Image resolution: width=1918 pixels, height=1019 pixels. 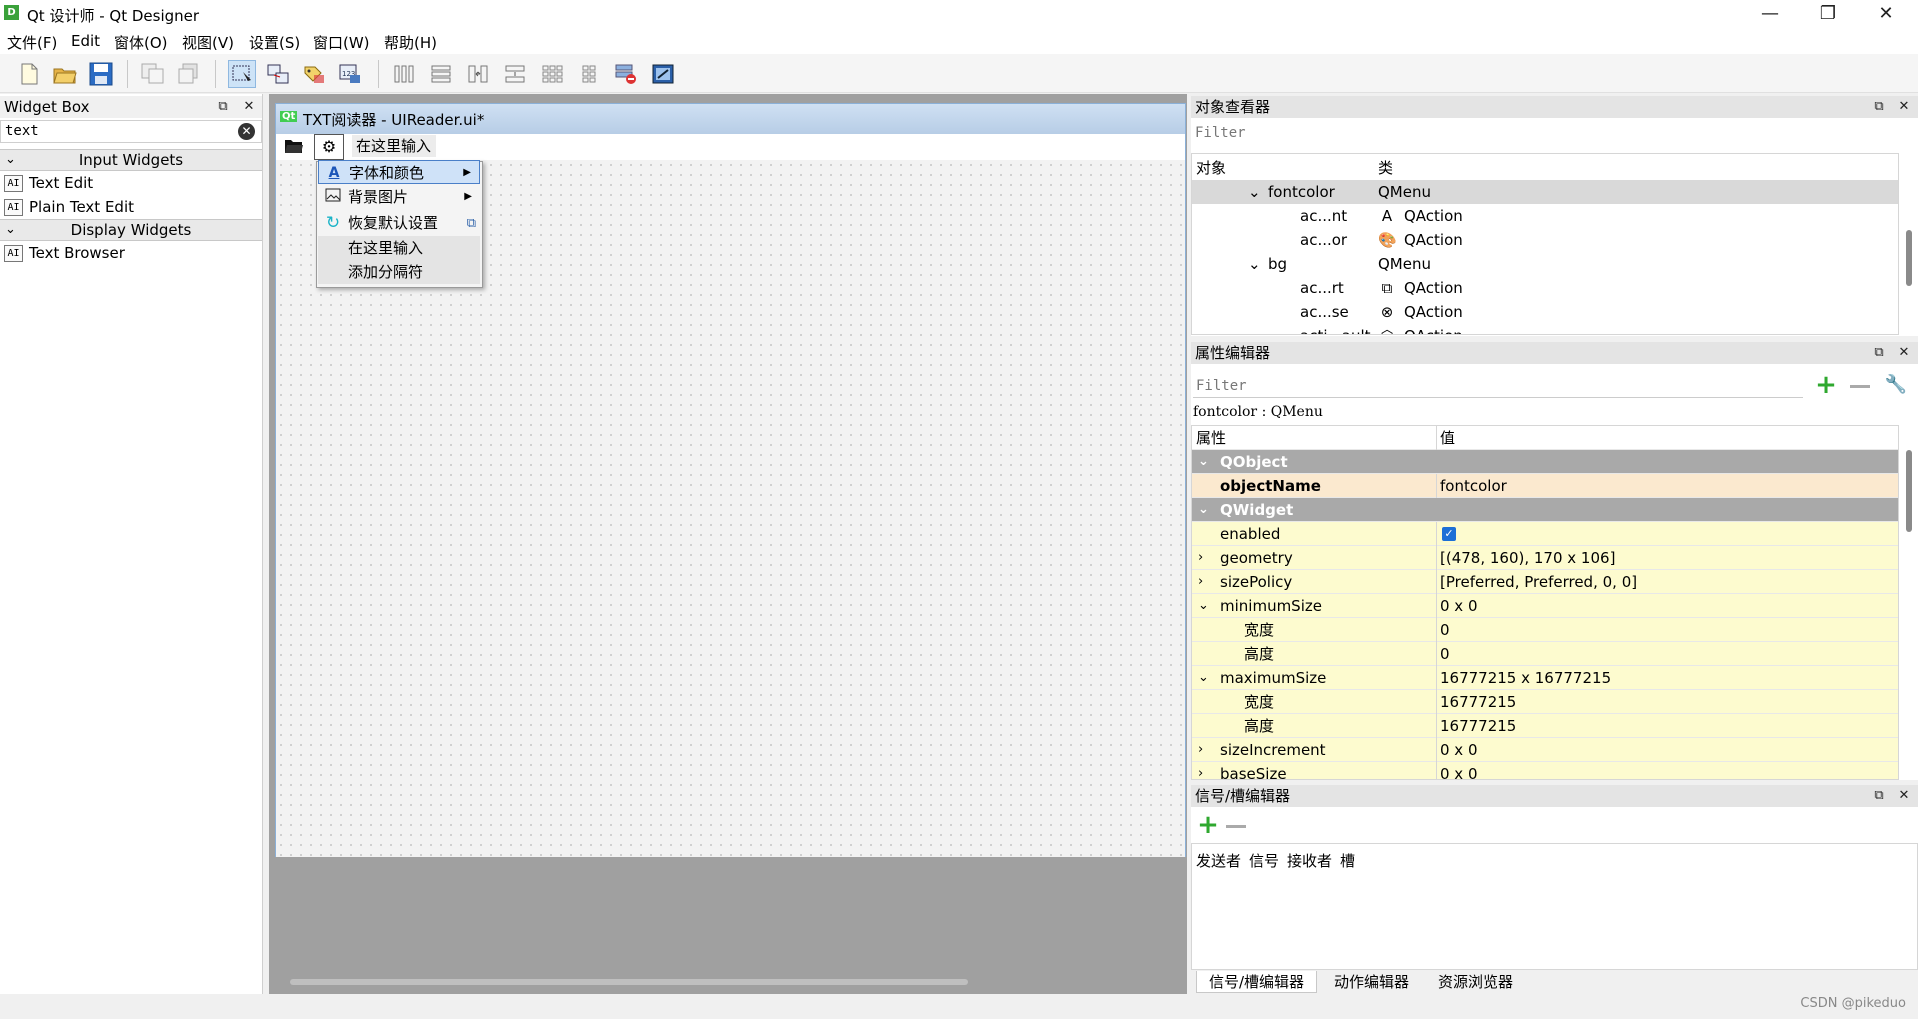 What do you see at coordinates (1545, 606) in the screenshot?
I see `property-row: ⌄ minimumSize 0 x 0` at bounding box center [1545, 606].